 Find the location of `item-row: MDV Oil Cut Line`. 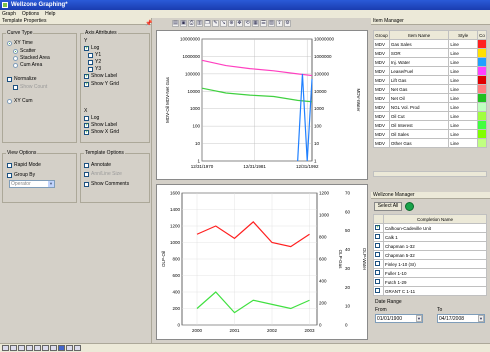

item-row: MDV Oil Cut Line is located at coordinates (430, 116).